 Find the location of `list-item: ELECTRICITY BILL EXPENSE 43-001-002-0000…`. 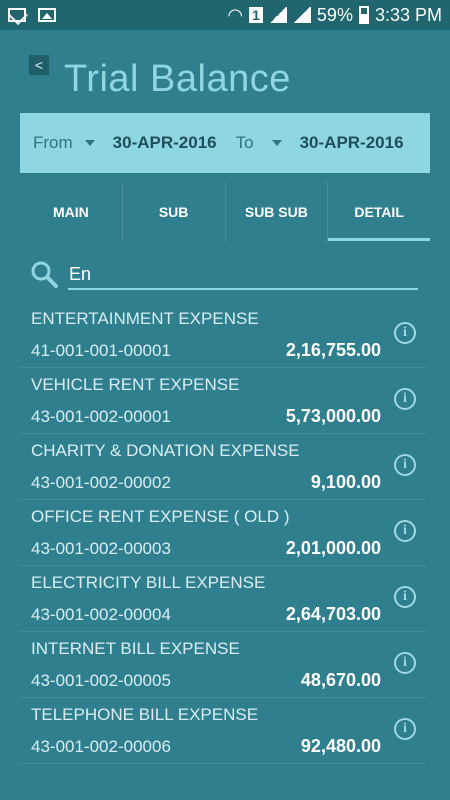

list-item: ELECTRICITY BILL EXPENSE 43-001-002-0000… is located at coordinates (223, 599).